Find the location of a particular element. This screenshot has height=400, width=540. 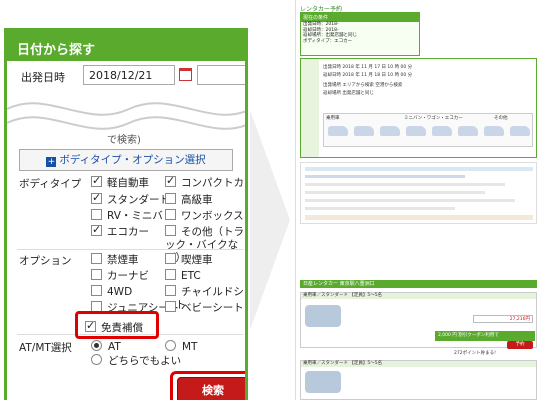

option-label: オプション is located at coordinates (45, 261).